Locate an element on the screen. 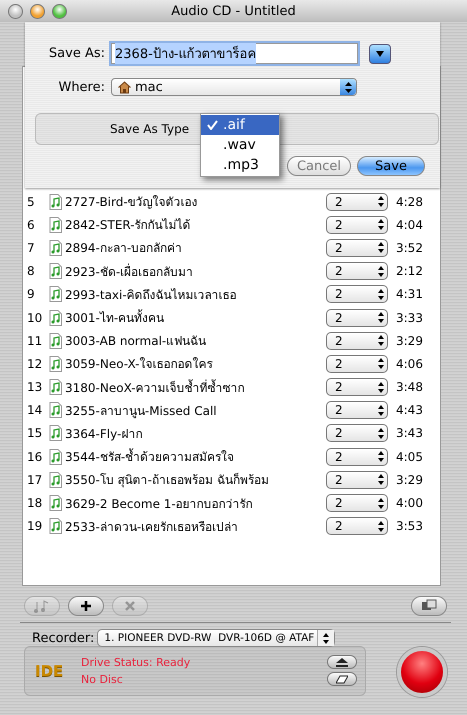  track-length: 3:48 is located at coordinates (410, 387).